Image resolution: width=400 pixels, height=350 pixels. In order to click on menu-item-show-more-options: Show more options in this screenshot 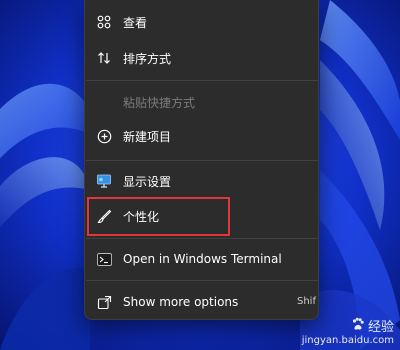, I will do `click(202, 302)`.